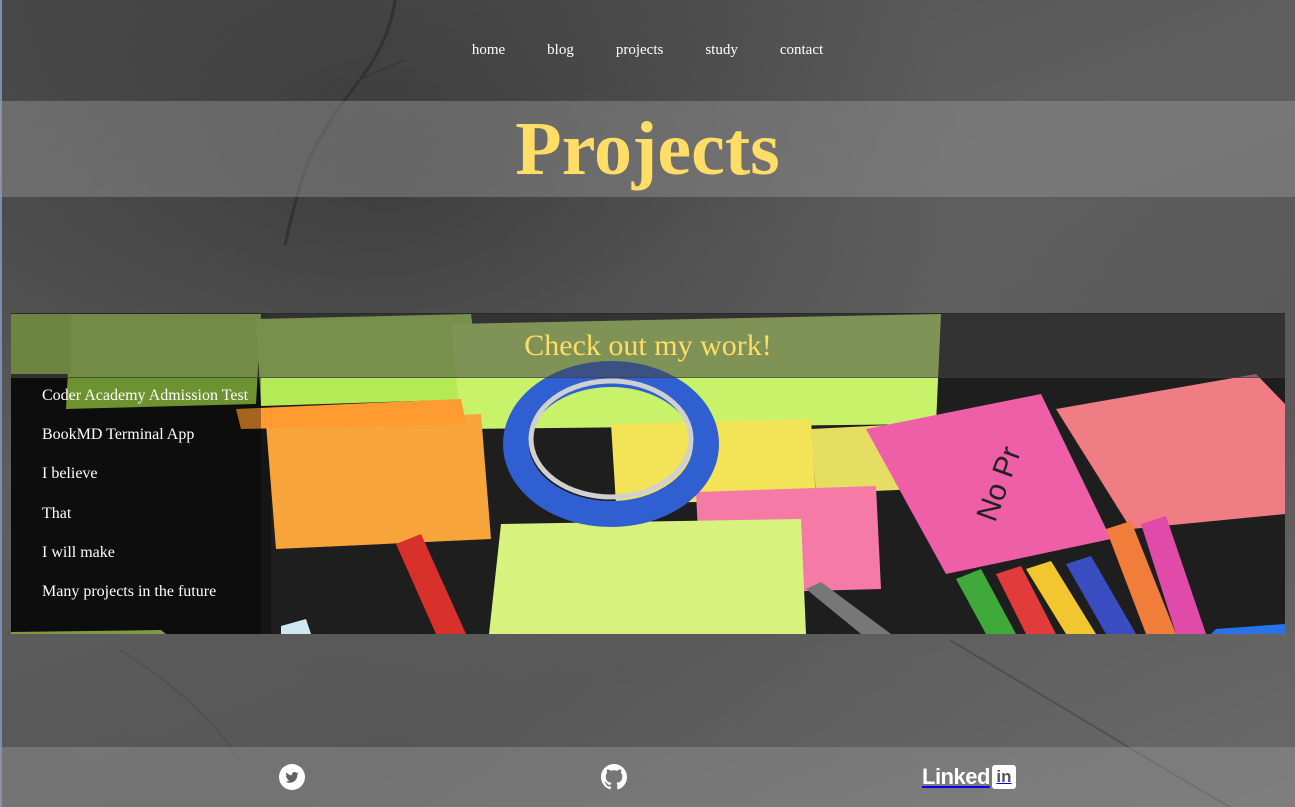 The width and height of the screenshot is (1295, 807). I want to click on project-text-that: That, so click(57, 513).